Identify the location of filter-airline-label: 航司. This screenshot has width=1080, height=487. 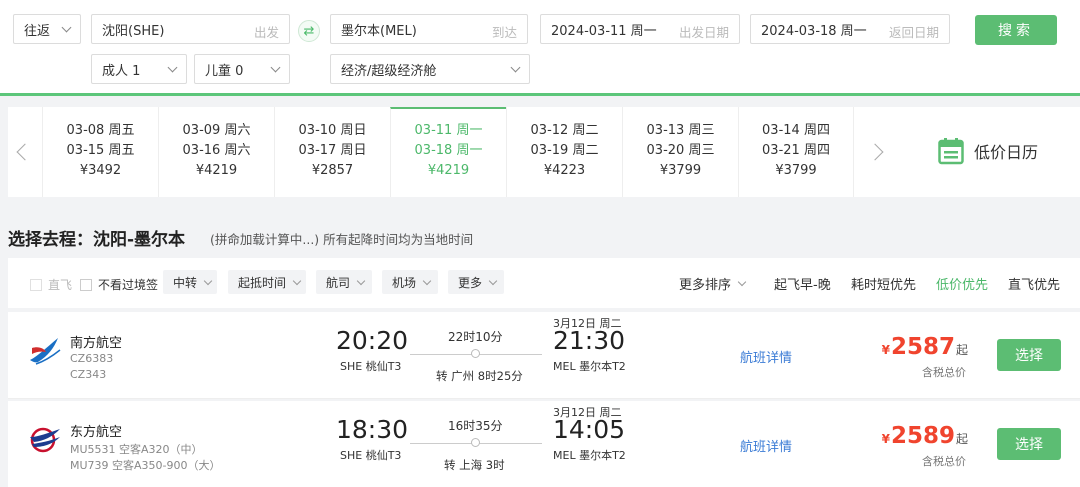
(338, 282).